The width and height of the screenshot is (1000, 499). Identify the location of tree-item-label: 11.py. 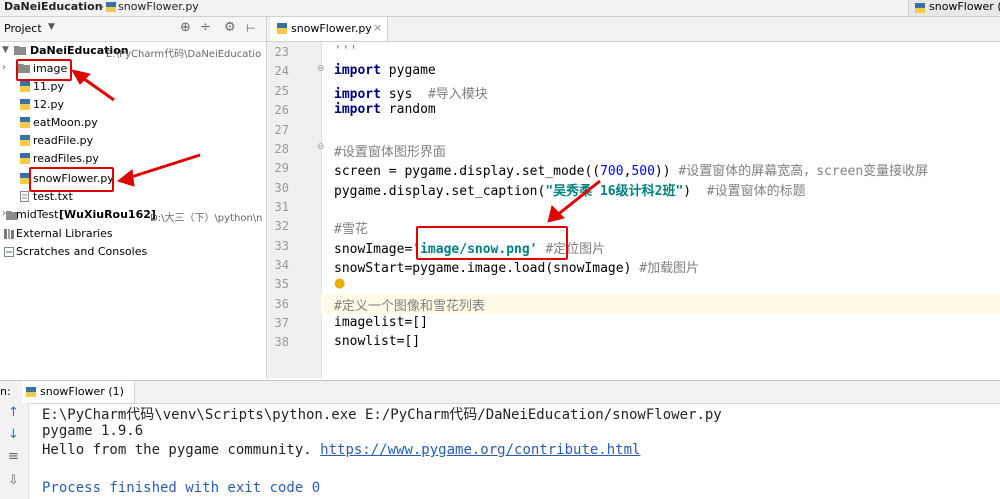
(48, 86).